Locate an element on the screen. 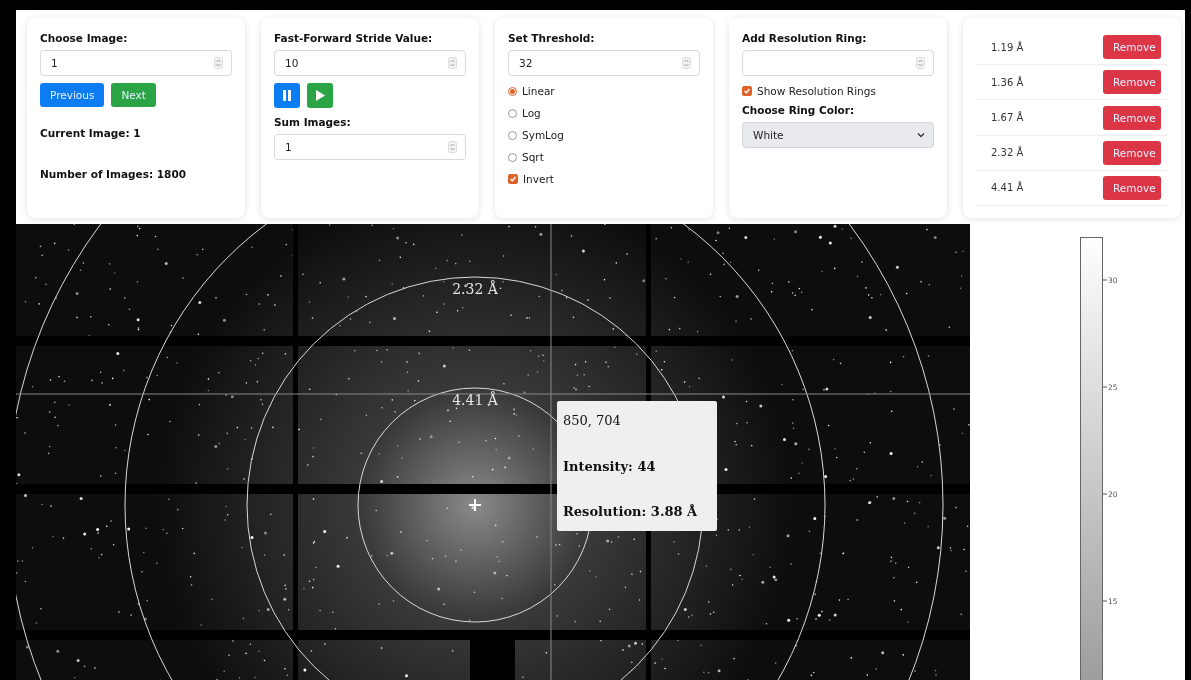 The width and height of the screenshot is (1191, 680). show-rings-checkbox: Show Resolution Rings is located at coordinates (838, 91).